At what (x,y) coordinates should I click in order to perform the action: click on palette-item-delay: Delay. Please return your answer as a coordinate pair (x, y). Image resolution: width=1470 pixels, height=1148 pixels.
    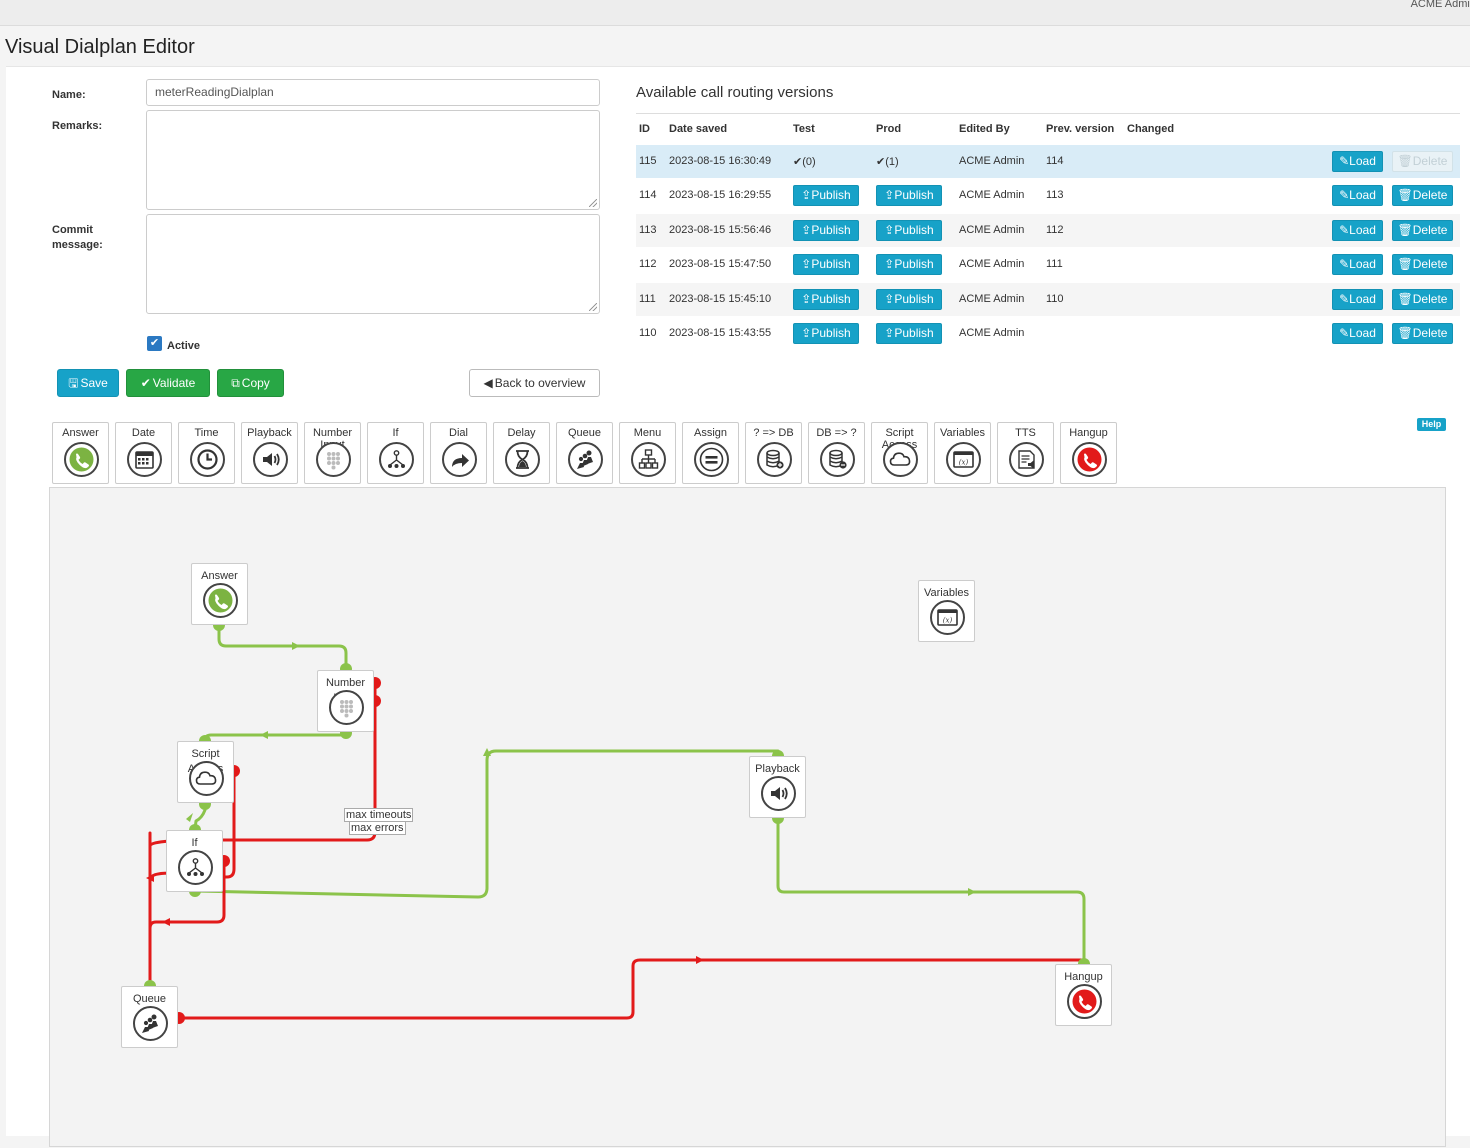
    Looking at the image, I should click on (521, 453).